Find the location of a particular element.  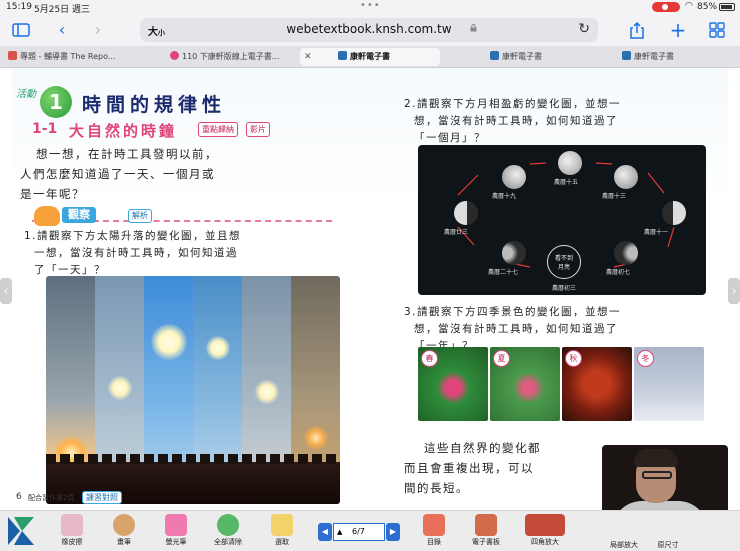

question-line: 1.請觀察下方太陽升落的變化圖，並且想 is located at coordinates (133, 236).